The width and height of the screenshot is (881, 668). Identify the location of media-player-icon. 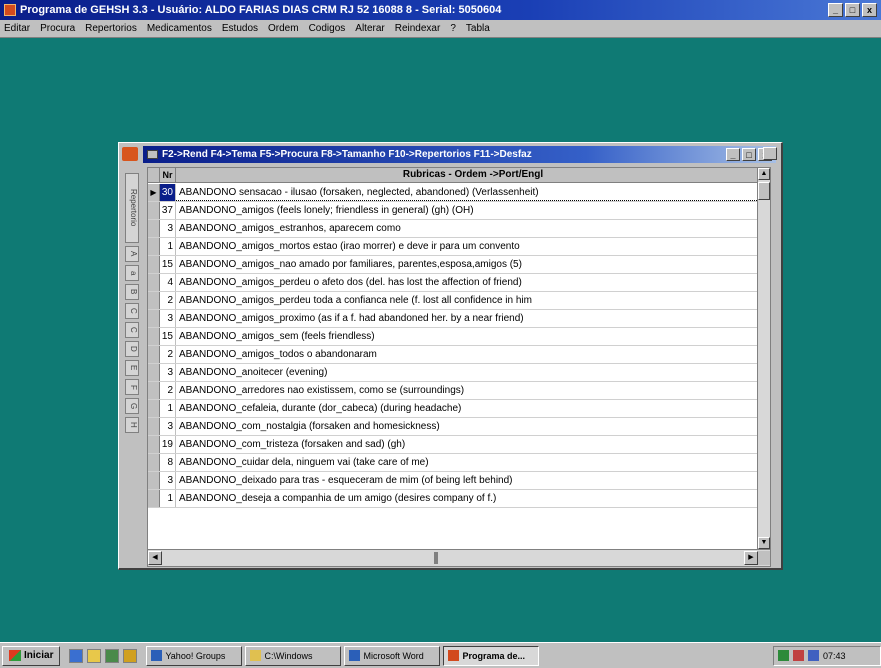
(130, 655).